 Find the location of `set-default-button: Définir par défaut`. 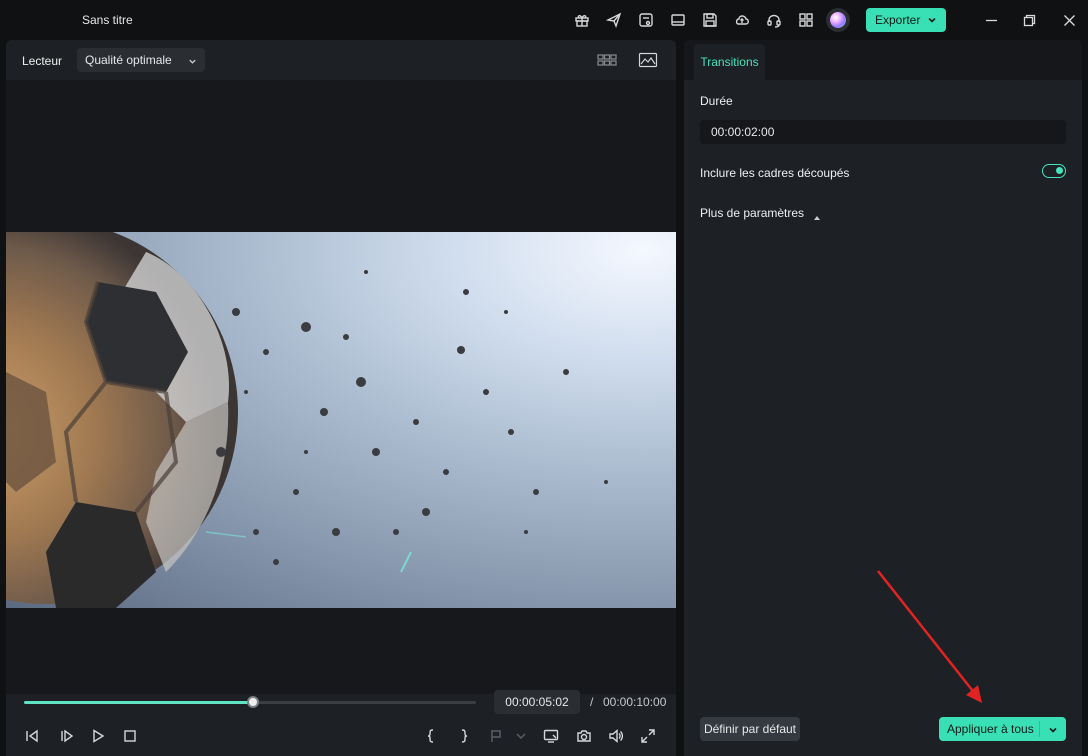

set-default-button: Définir par défaut is located at coordinates (750, 729).